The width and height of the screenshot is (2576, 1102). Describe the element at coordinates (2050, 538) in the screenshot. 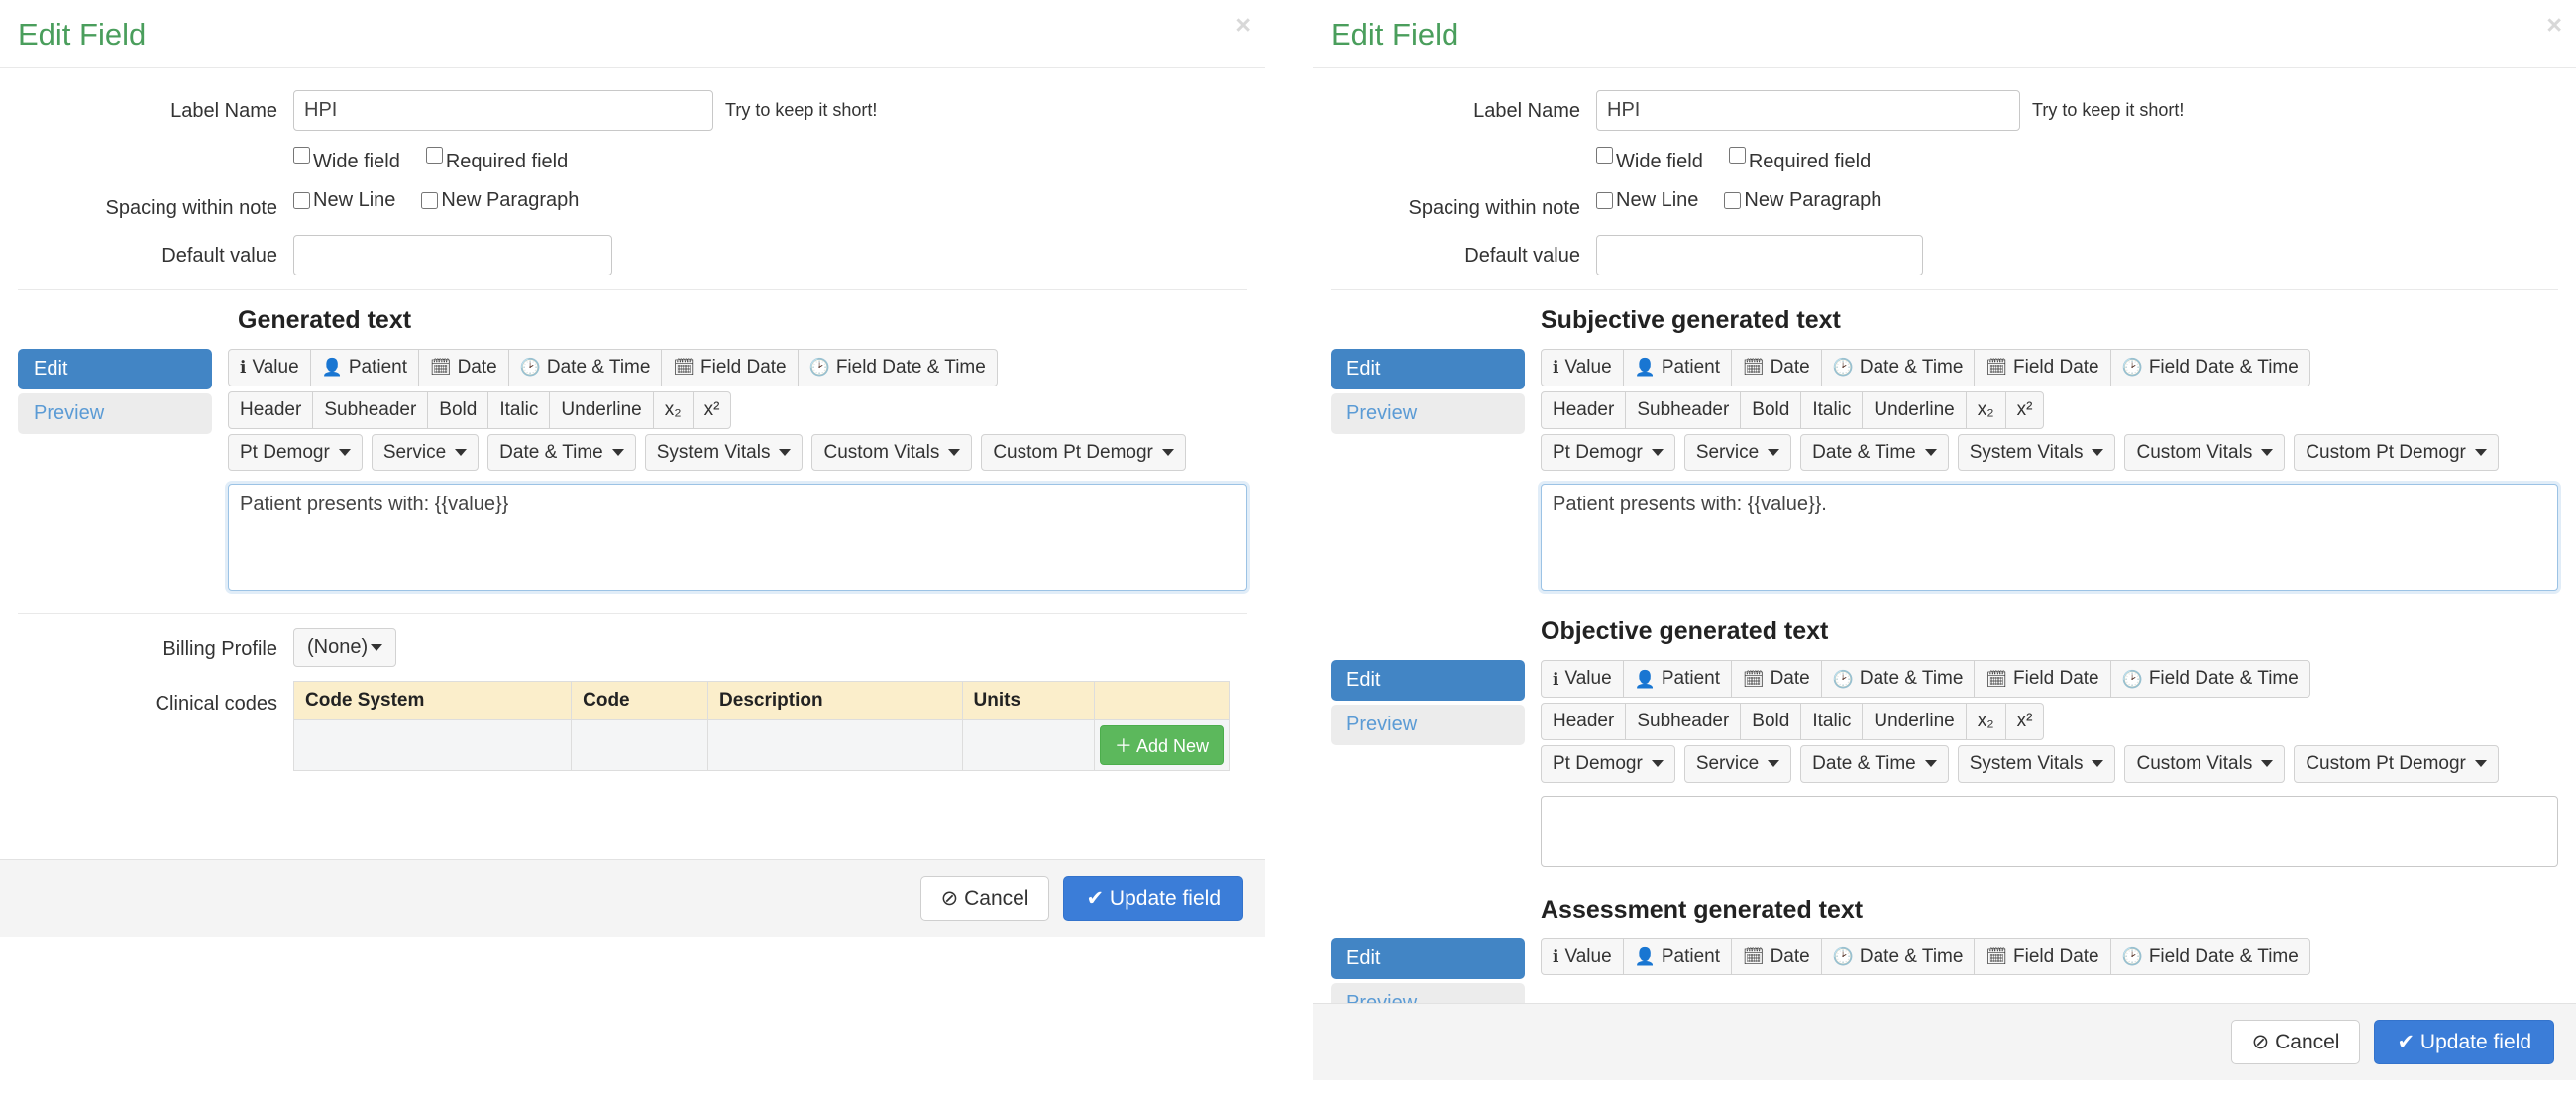

I see `subjective-textarea` at that location.